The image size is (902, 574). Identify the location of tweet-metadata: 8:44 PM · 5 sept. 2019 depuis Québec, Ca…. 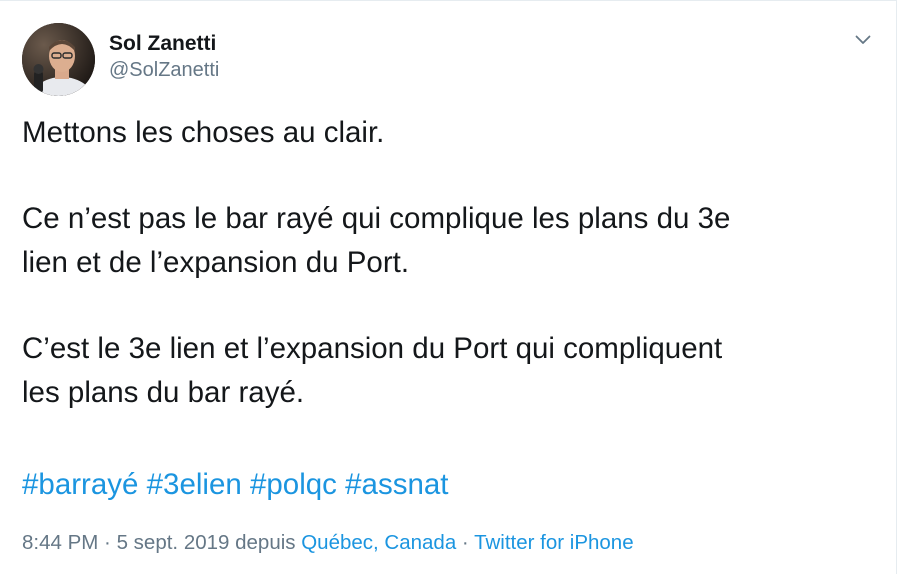
(328, 543).